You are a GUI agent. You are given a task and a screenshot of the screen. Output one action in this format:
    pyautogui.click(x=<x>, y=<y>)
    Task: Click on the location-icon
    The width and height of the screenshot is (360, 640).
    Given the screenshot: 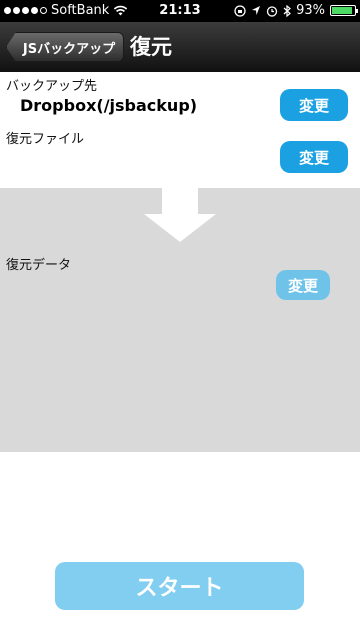 What is the action you would take?
    pyautogui.click(x=256, y=10)
    